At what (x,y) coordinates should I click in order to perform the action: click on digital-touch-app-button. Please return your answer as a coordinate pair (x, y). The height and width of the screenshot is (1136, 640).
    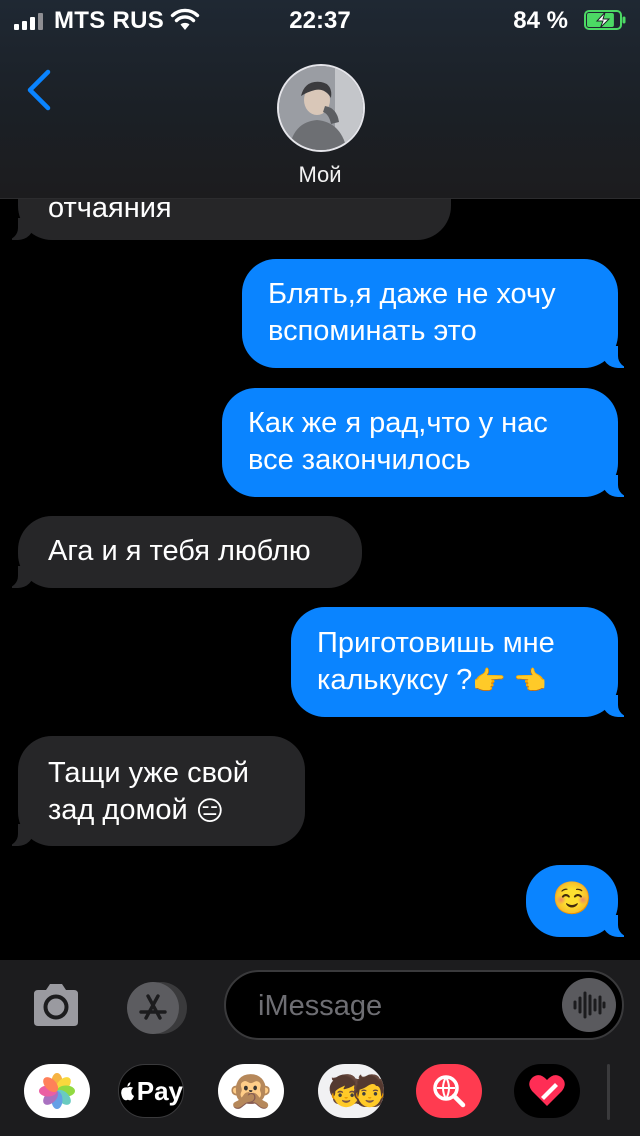
    Looking at the image, I should click on (547, 1091).